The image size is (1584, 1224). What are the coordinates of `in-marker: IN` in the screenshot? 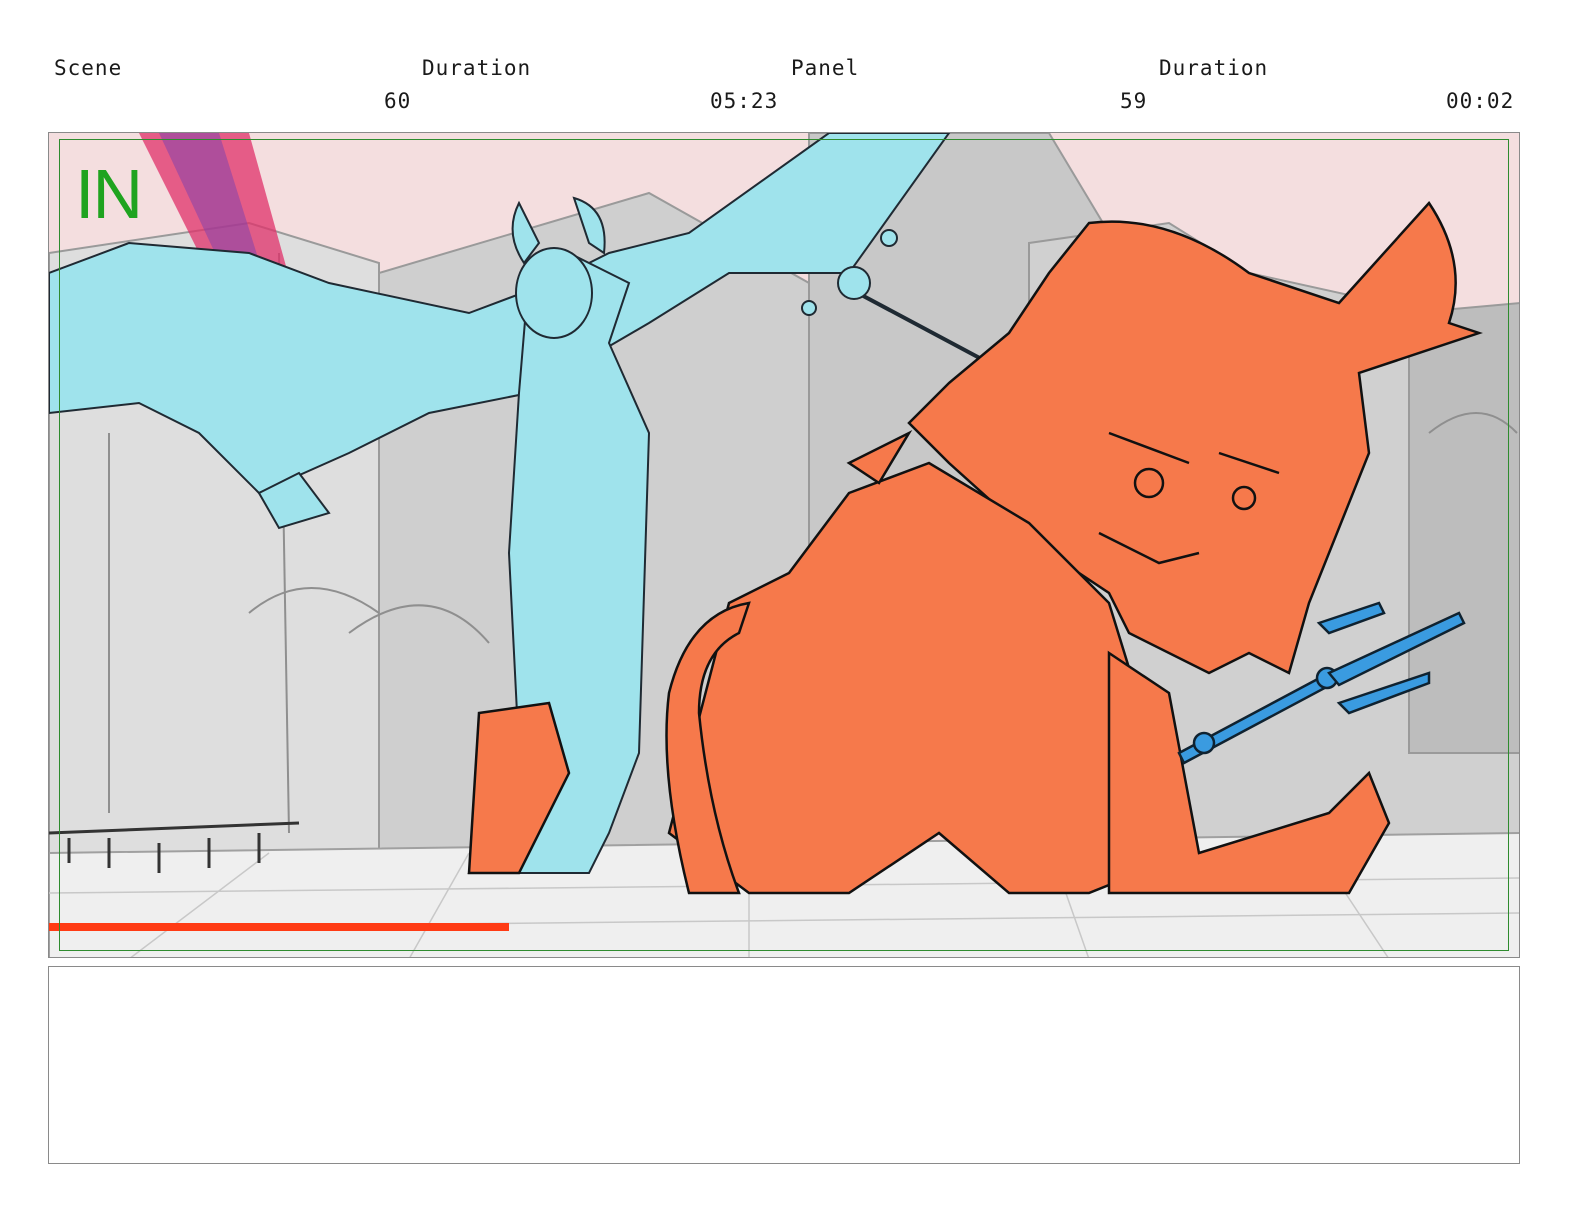 It's located at (109, 194).